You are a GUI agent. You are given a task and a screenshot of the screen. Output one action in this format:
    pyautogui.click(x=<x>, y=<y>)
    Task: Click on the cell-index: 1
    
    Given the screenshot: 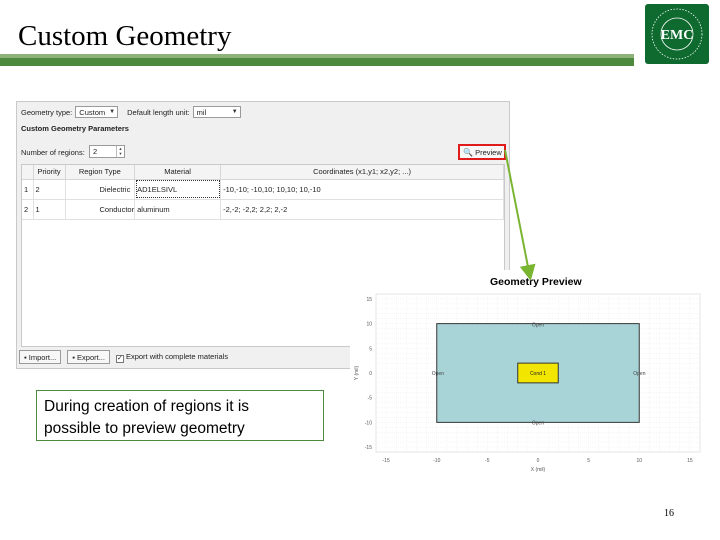 What is the action you would take?
    pyautogui.click(x=28, y=189)
    